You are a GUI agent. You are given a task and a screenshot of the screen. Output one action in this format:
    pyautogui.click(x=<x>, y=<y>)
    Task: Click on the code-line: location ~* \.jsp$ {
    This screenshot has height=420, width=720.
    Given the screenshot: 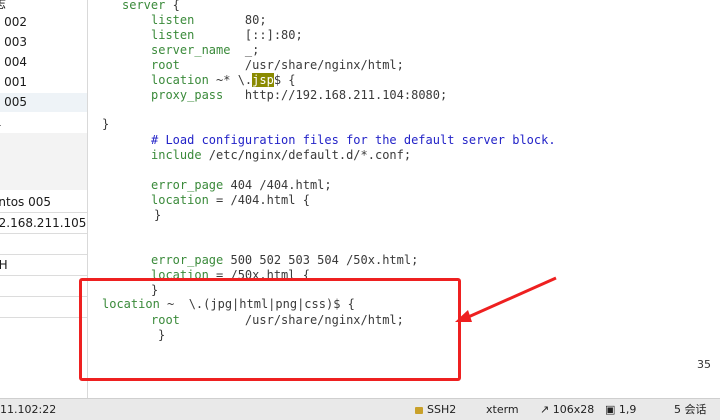 What is the action you would take?
    pyautogui.click(x=223, y=80)
    